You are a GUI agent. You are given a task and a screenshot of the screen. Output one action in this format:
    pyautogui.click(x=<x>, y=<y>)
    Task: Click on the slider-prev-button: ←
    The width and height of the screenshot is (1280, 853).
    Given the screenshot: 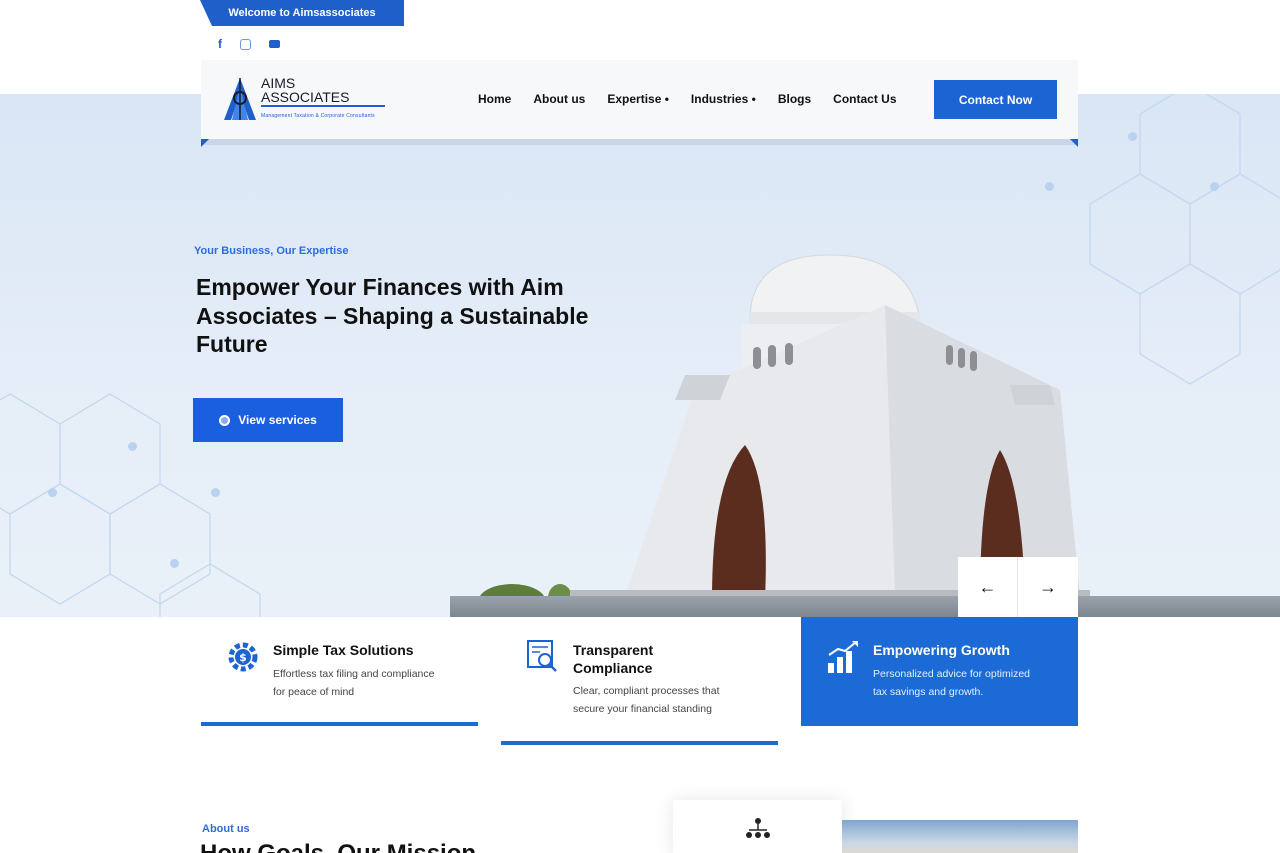 What is the action you would take?
    pyautogui.click(x=988, y=587)
    